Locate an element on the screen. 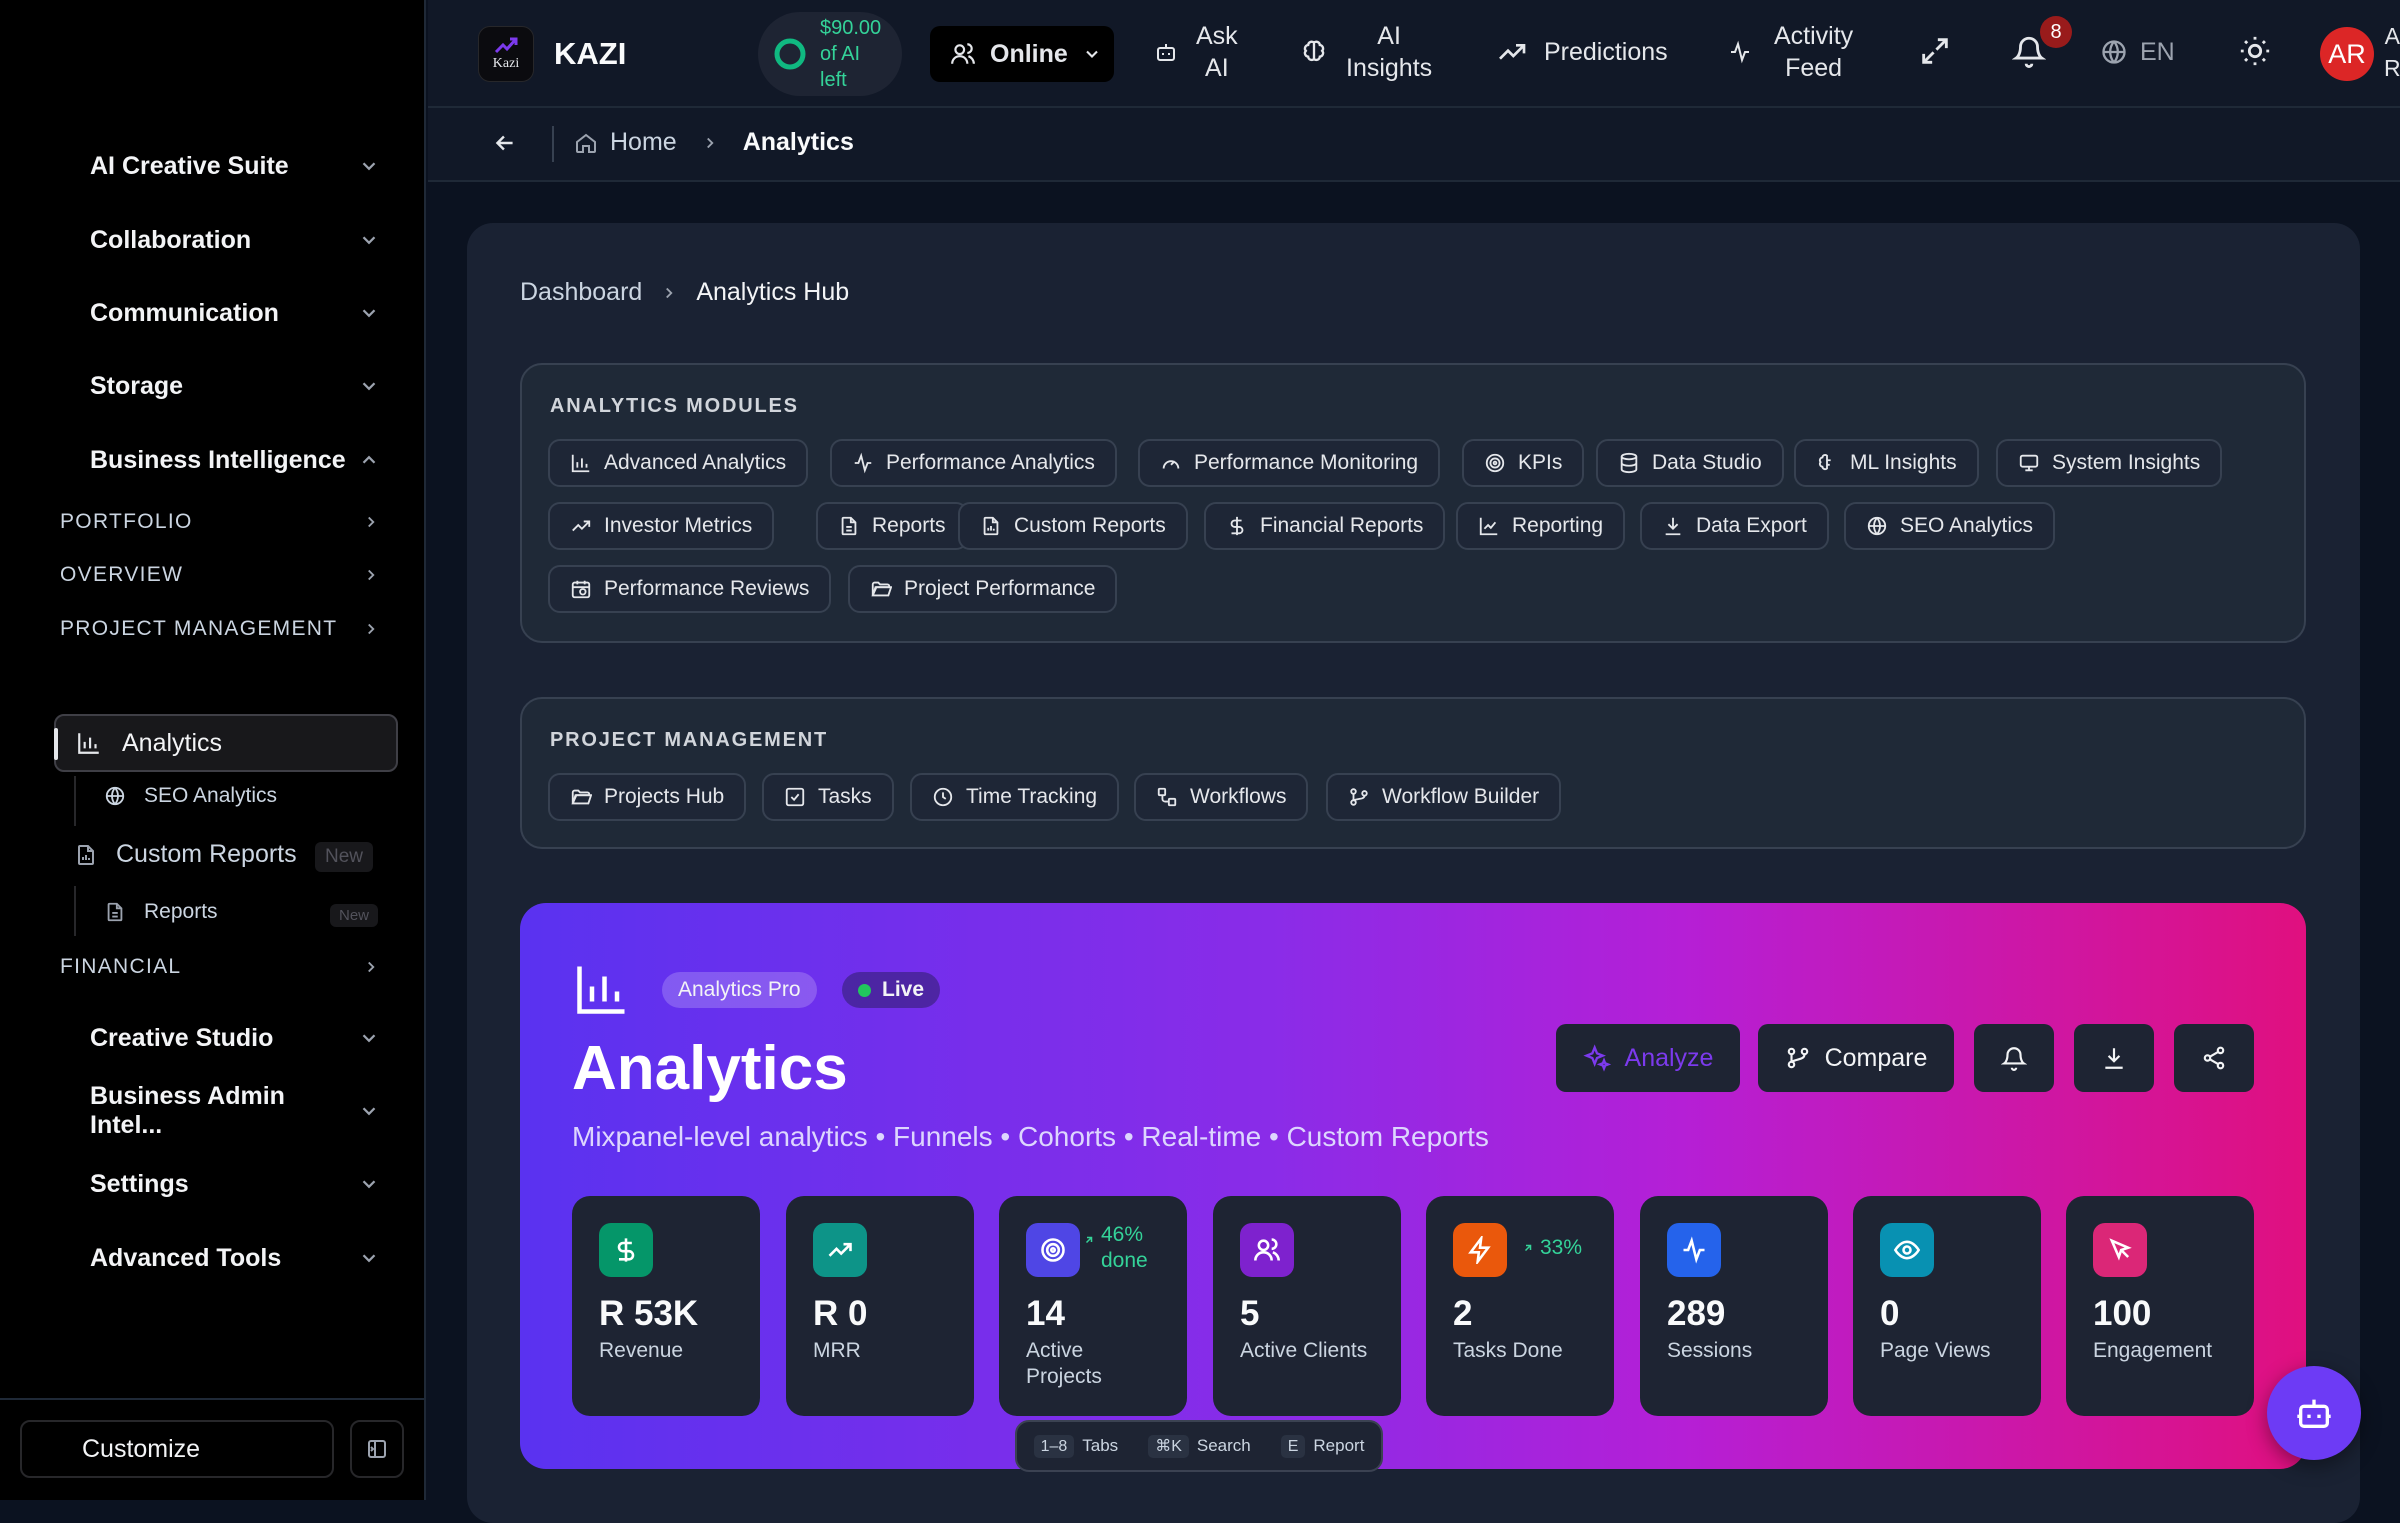  stat-card-engagement: 100 Engagement is located at coordinates (2160, 1306).